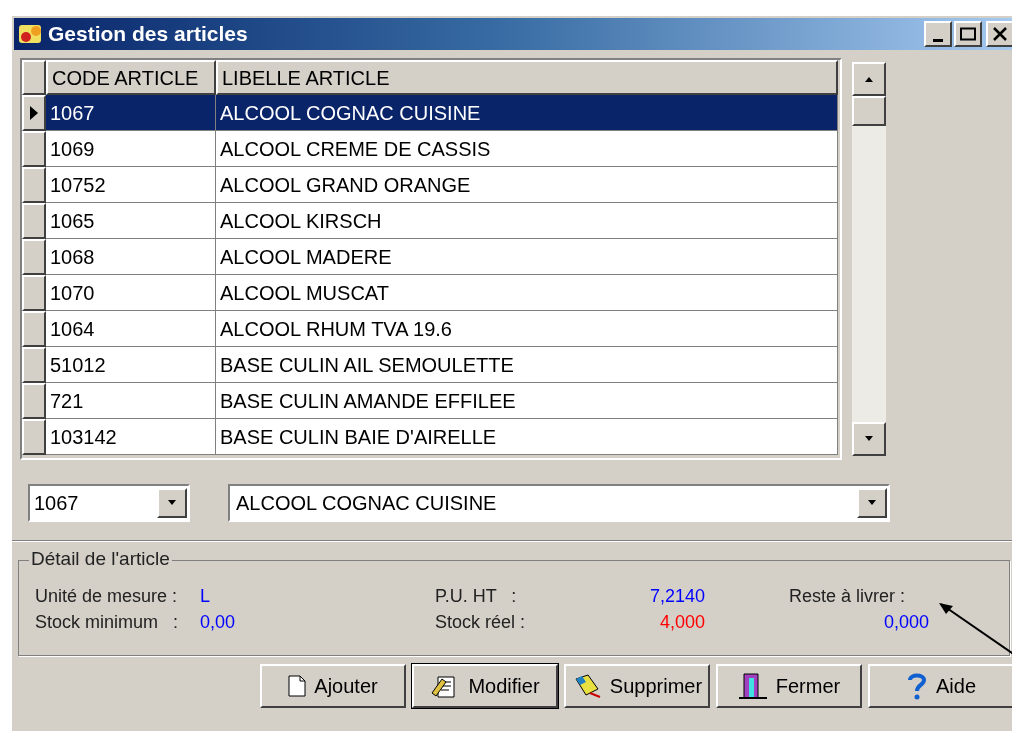 Image resolution: width=1012 pixels, height=731 pixels. What do you see at coordinates (940, 686) in the screenshot?
I see `toolbar-button: Aide` at bounding box center [940, 686].